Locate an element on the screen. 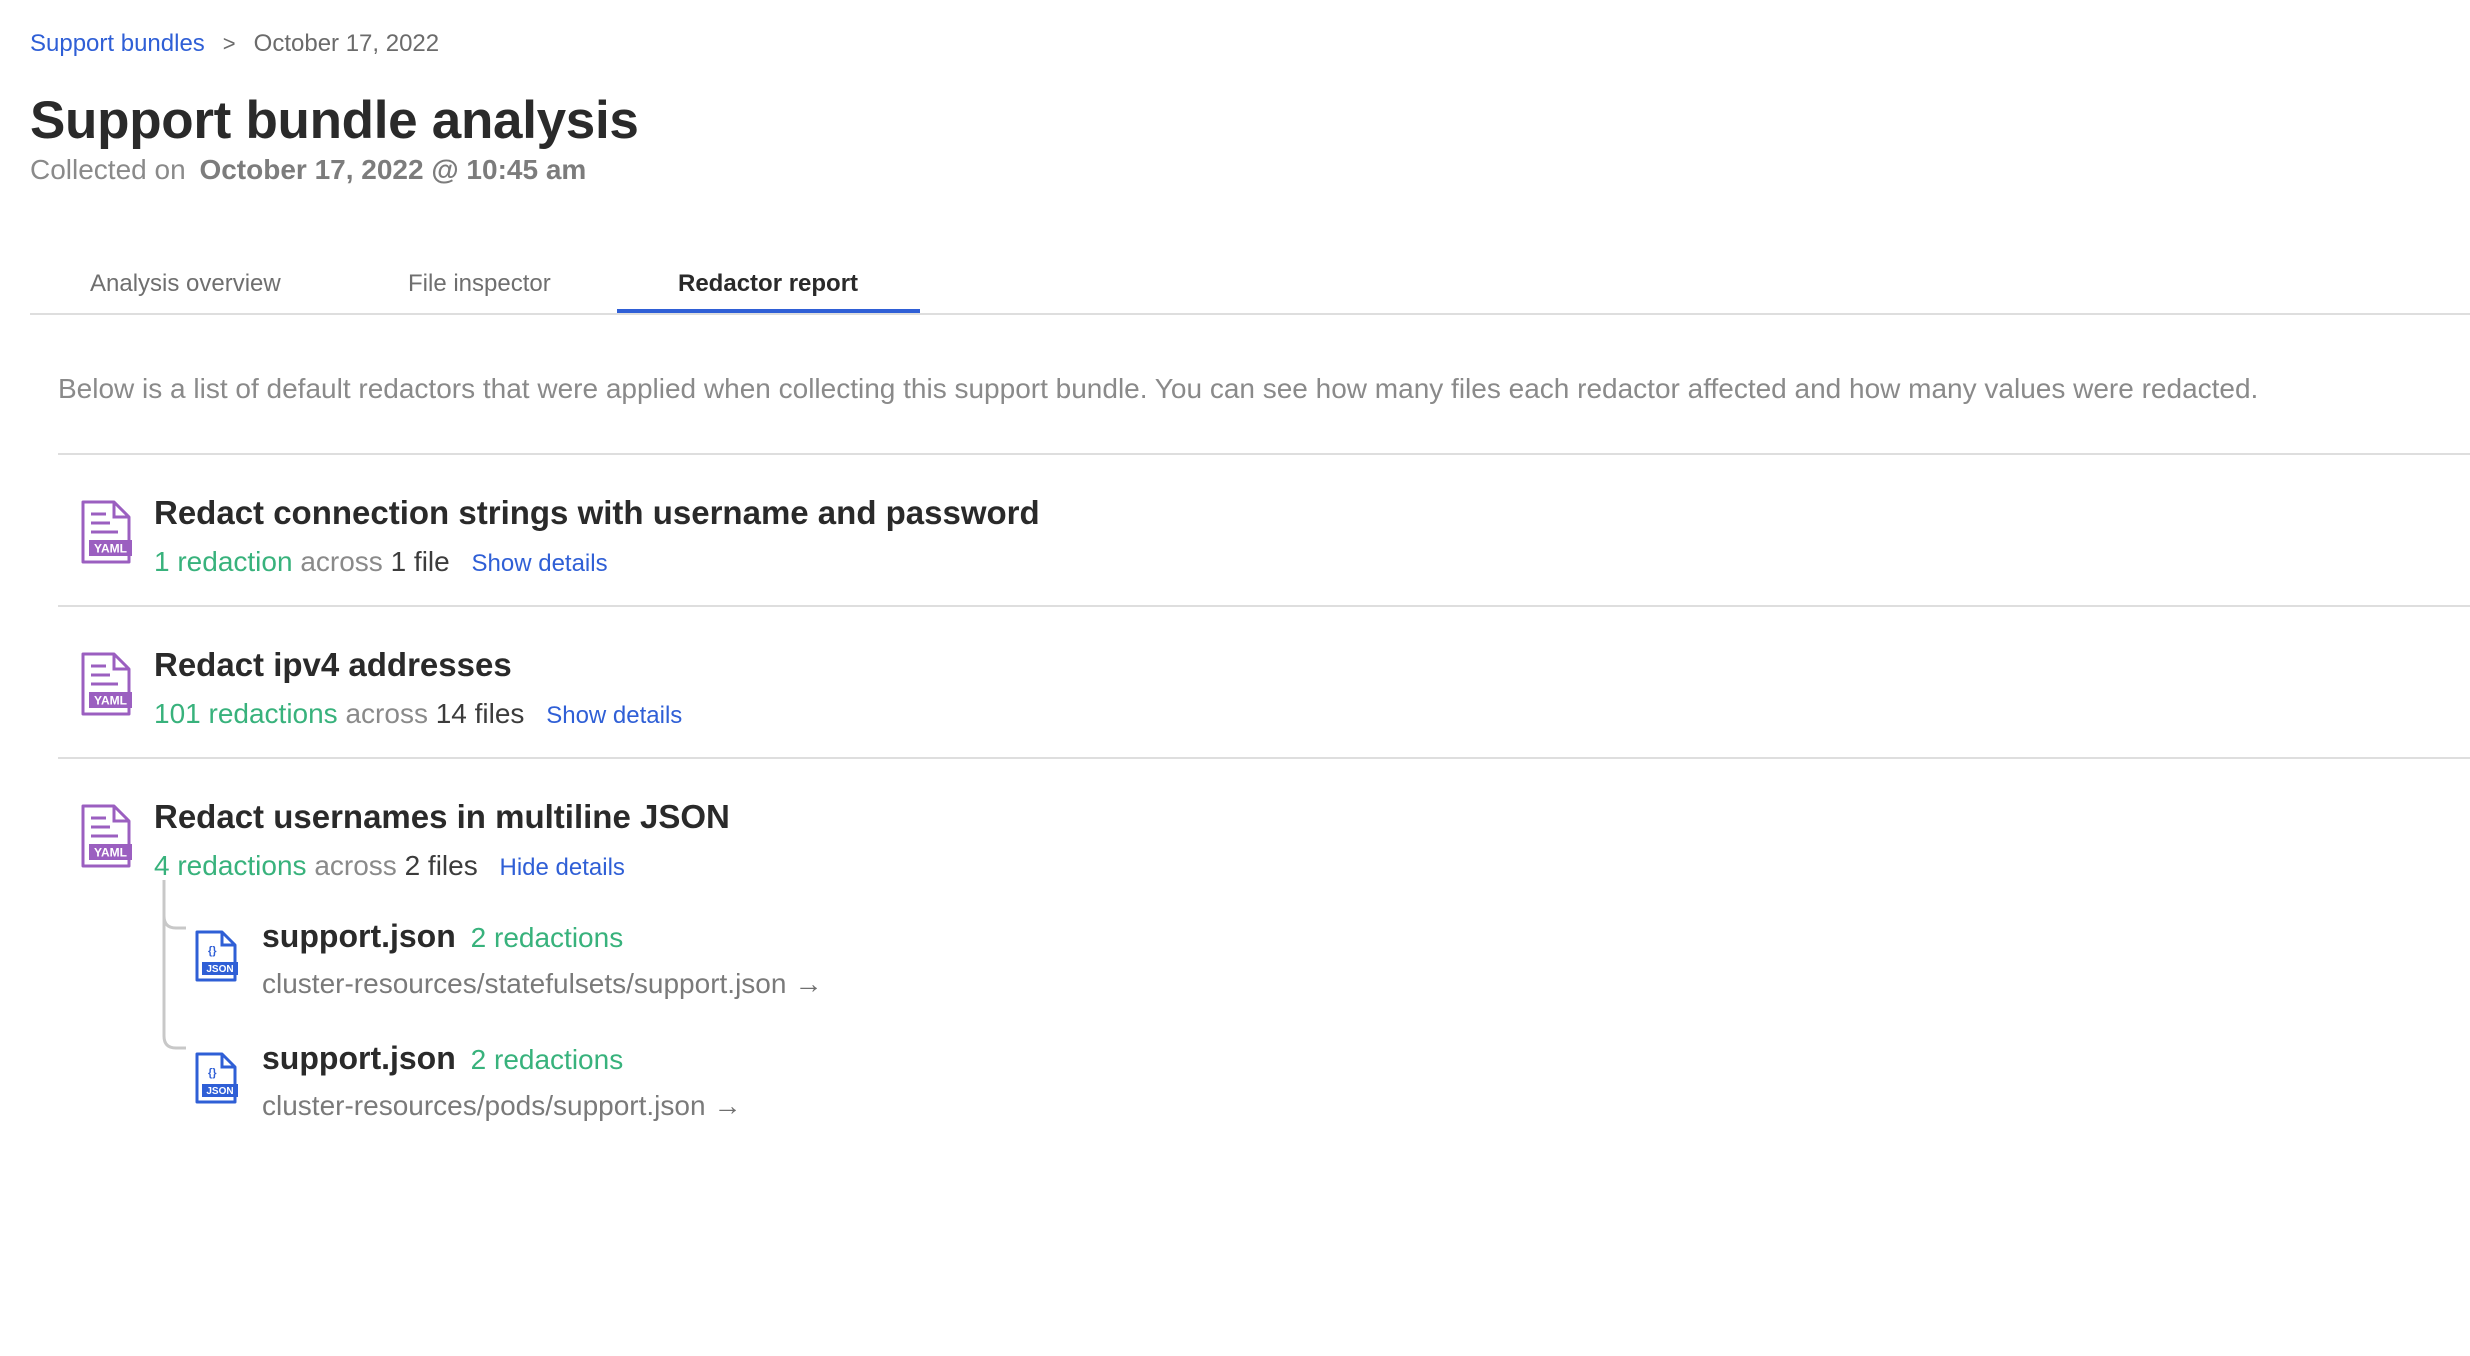  redactor-title: Redact ipv4 addresses is located at coordinates (333, 664).